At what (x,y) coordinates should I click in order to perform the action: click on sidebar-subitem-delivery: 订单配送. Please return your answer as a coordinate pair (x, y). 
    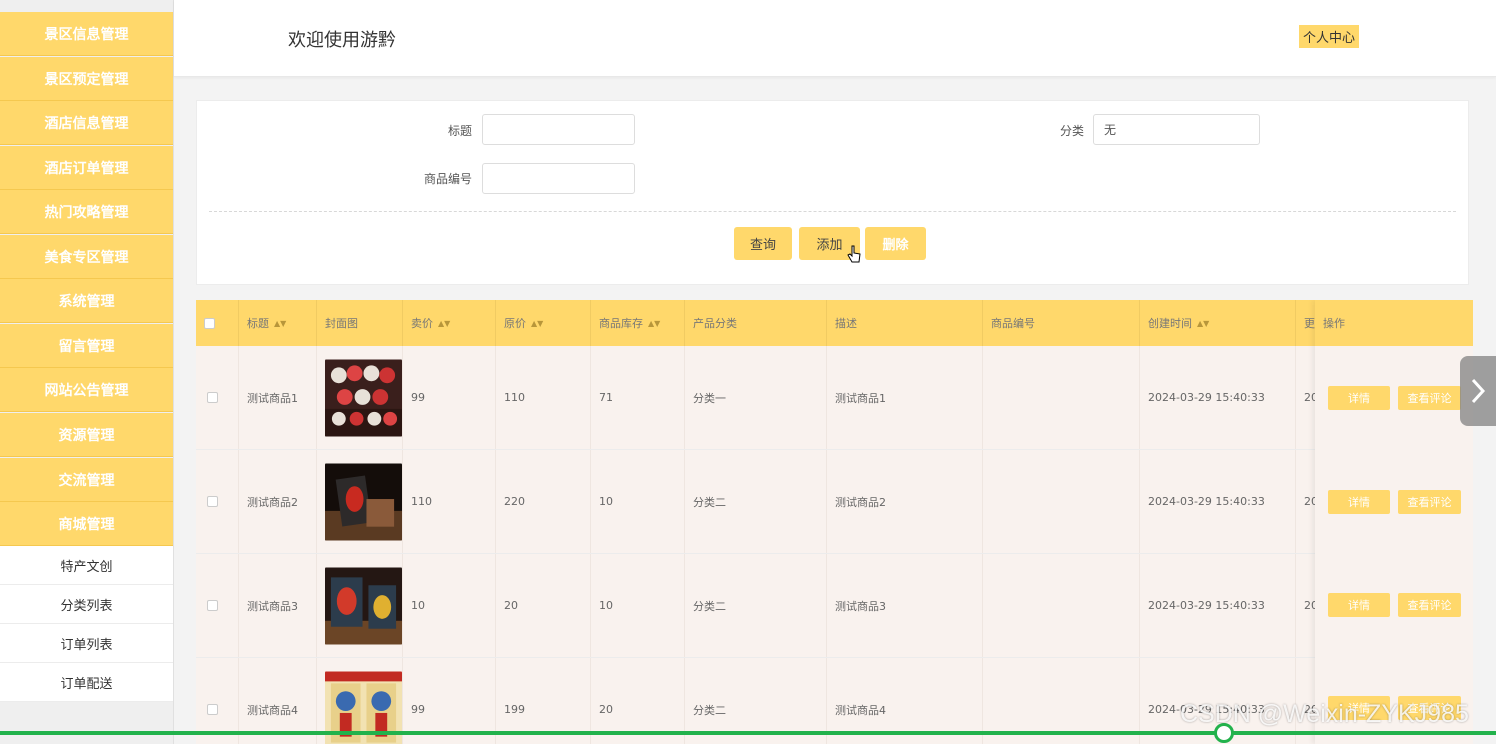
    Looking at the image, I should click on (86, 682).